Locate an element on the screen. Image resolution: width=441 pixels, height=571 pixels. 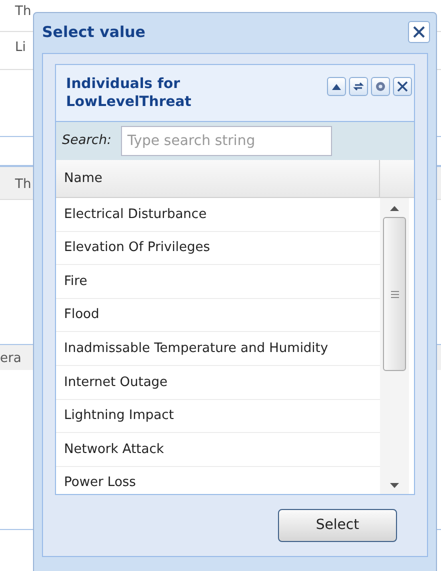
background-text: Li is located at coordinates (20, 47).